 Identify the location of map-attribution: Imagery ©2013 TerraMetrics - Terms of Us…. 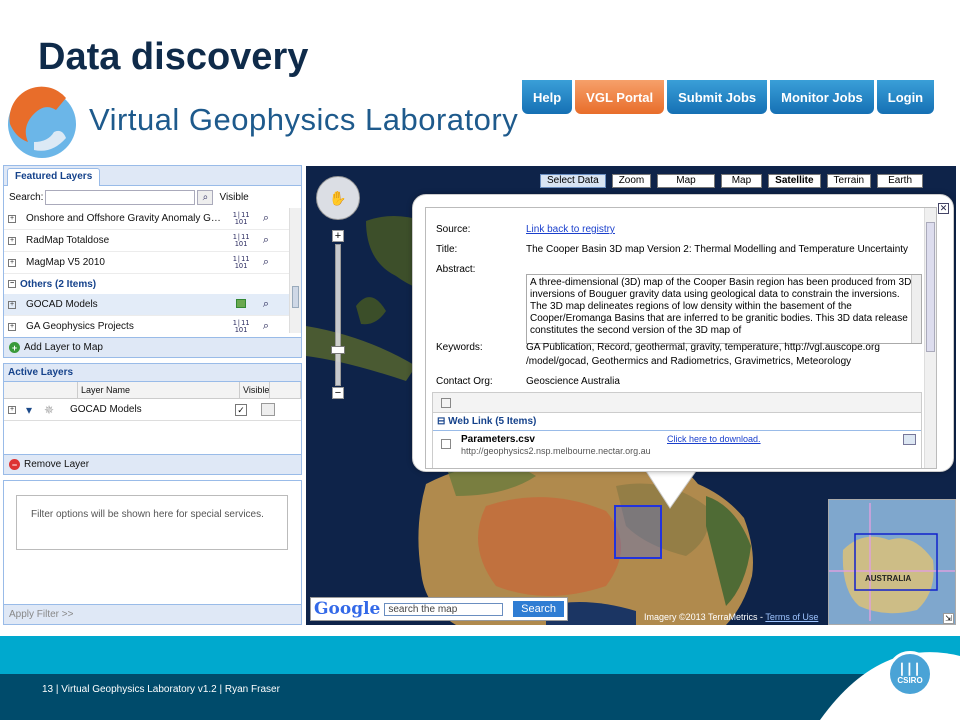
(731, 617).